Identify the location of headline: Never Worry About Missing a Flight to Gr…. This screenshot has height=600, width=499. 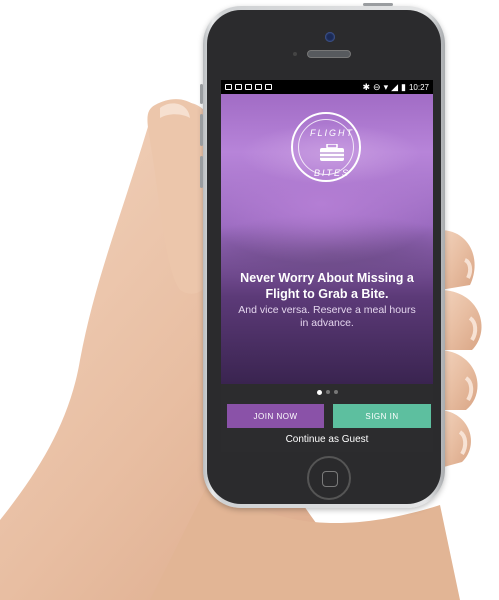
(327, 286).